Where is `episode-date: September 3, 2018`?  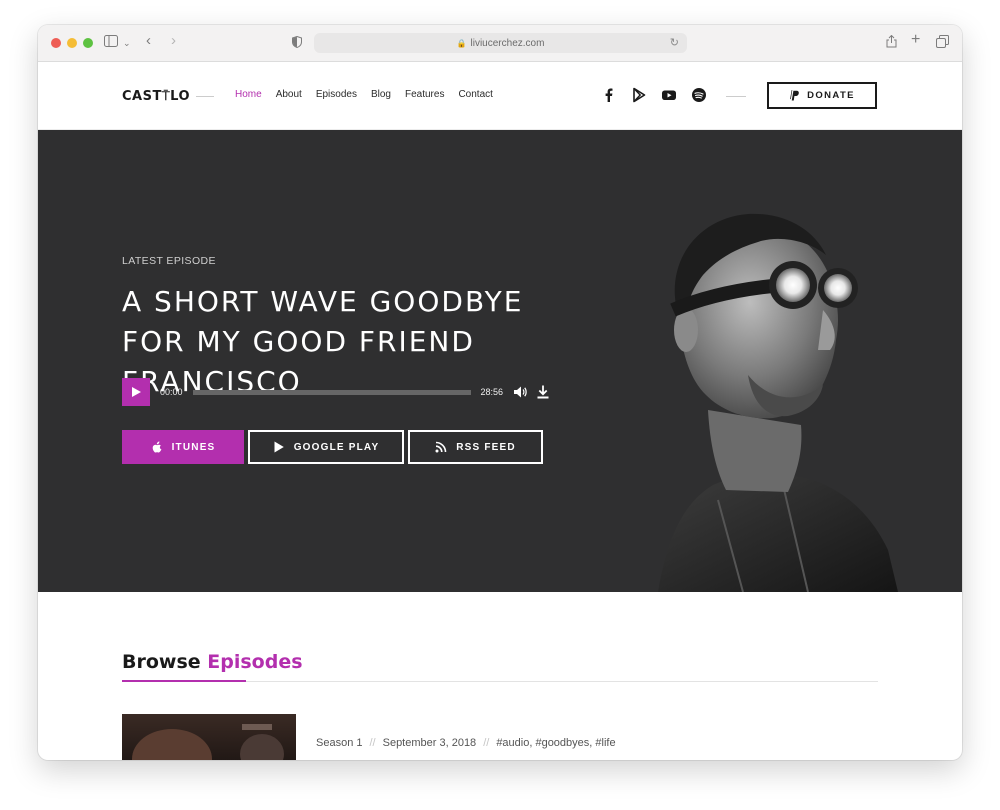 episode-date: September 3, 2018 is located at coordinates (429, 743).